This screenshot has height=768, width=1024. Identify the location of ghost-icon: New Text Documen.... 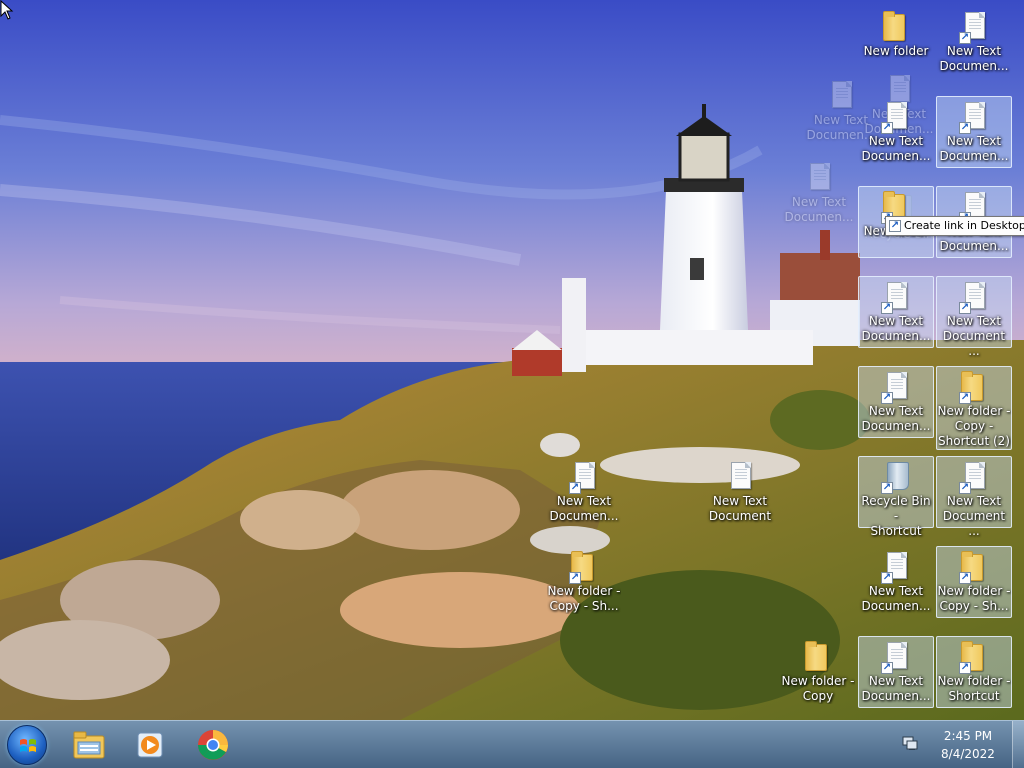
(820, 194).